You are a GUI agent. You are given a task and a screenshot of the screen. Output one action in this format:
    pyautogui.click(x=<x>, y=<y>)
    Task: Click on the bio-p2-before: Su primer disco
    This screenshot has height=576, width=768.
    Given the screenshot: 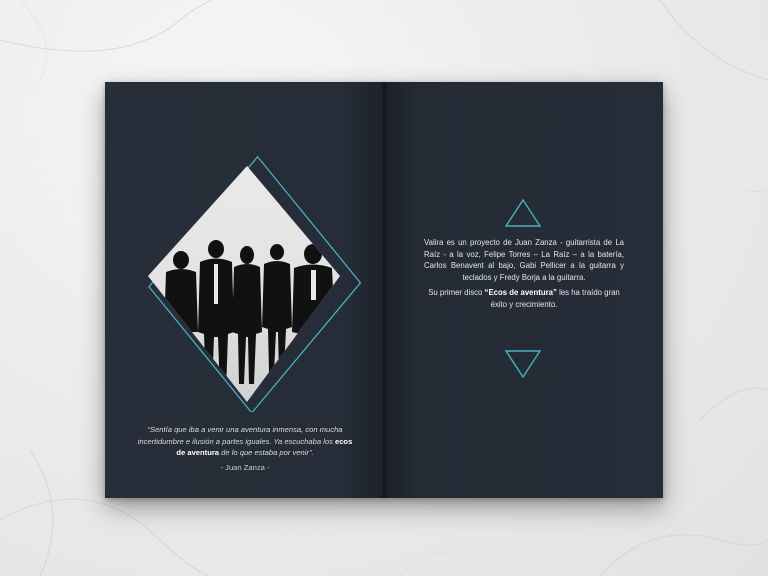 What is the action you would take?
    pyautogui.click(x=456, y=292)
    